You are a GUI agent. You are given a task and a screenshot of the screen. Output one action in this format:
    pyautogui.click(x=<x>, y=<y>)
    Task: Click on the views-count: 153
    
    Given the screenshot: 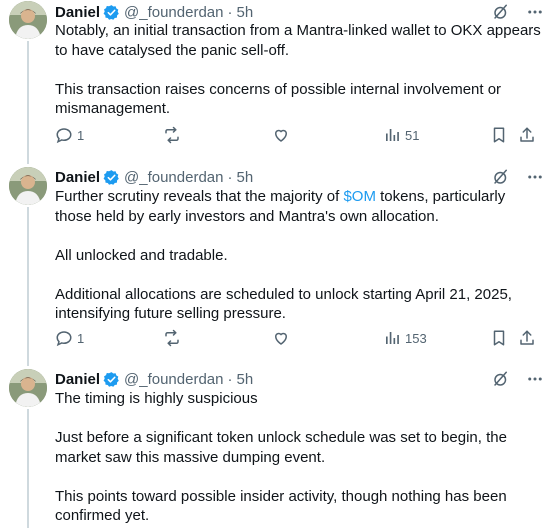 What is the action you would take?
    pyautogui.click(x=416, y=338)
    